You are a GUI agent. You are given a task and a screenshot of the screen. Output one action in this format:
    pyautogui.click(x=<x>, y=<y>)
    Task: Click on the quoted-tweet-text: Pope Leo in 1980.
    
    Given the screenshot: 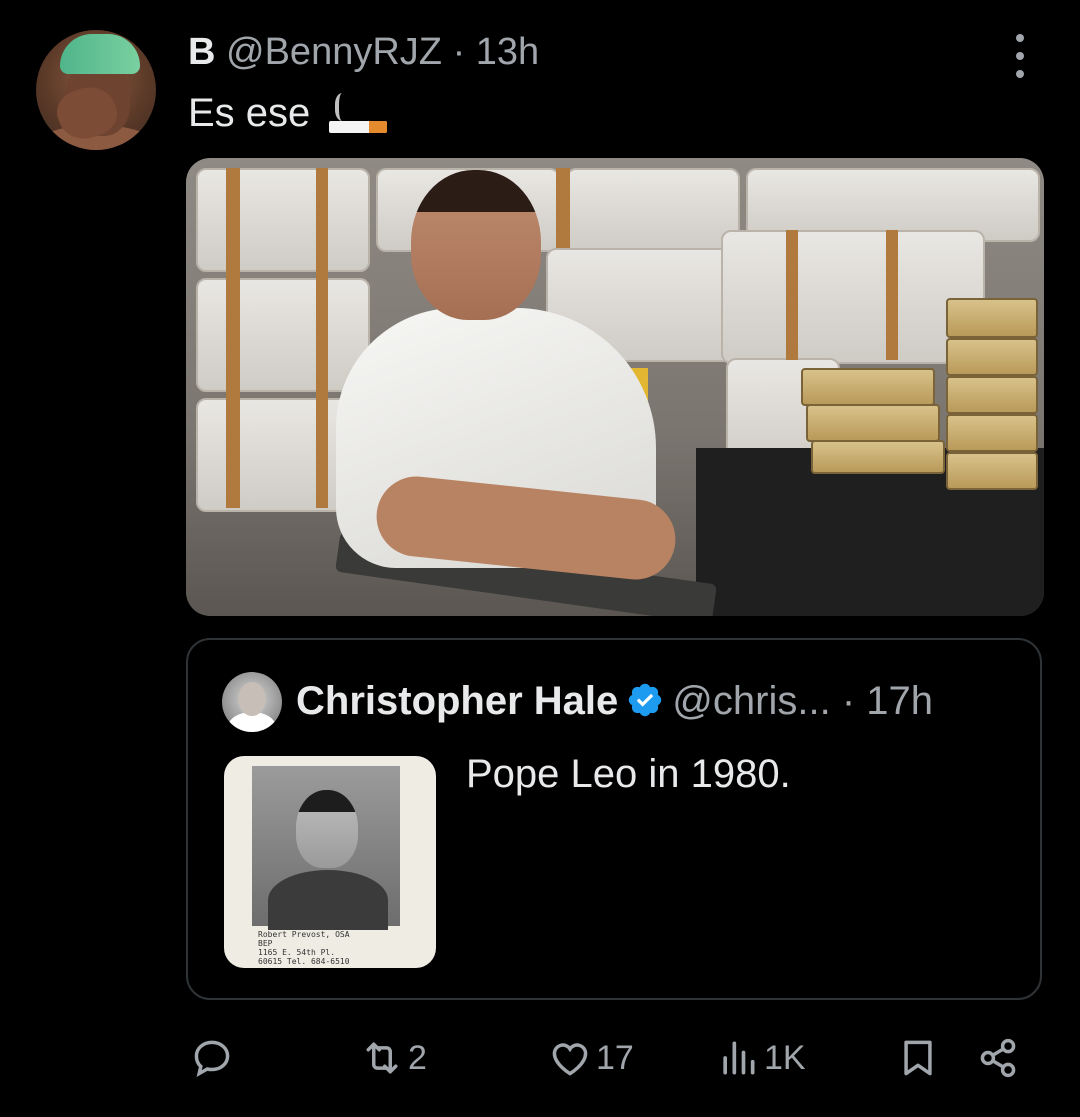 What is the action you would take?
    pyautogui.click(x=628, y=774)
    